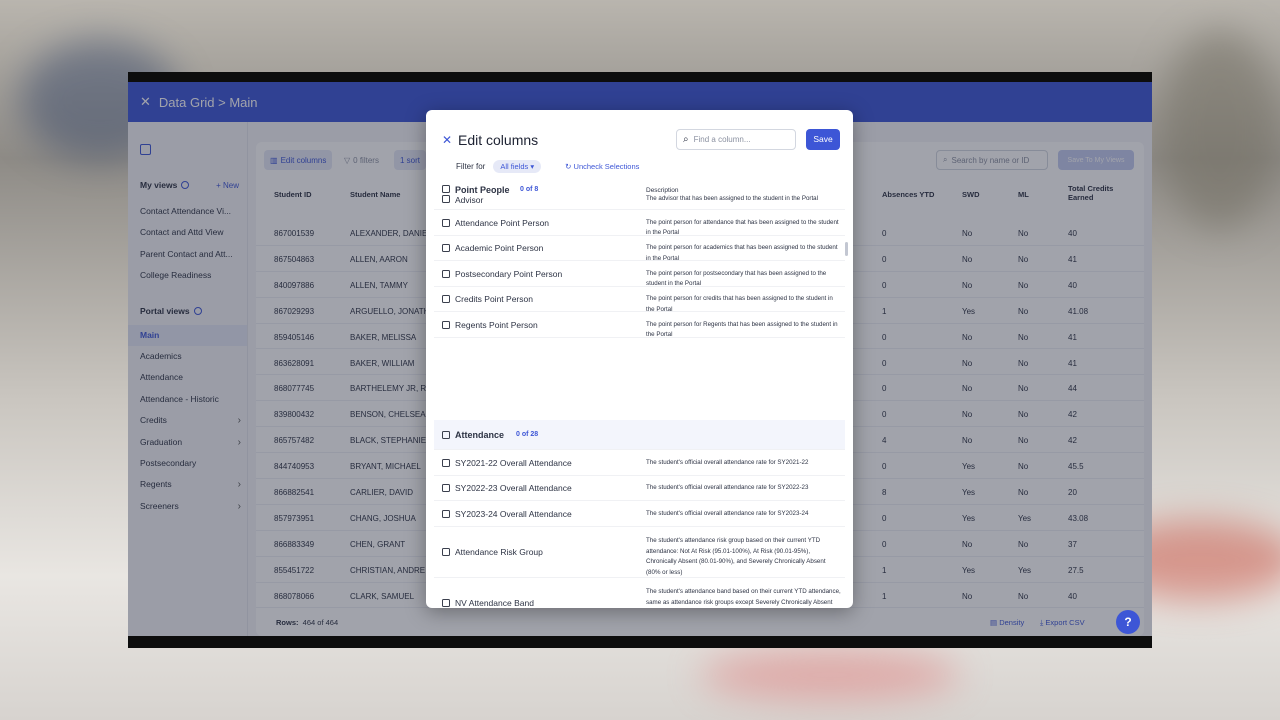 The height and width of the screenshot is (720, 1280). Describe the element at coordinates (639, 435) in the screenshot. I see `group-attendance: Attendance 0 of 28` at that location.